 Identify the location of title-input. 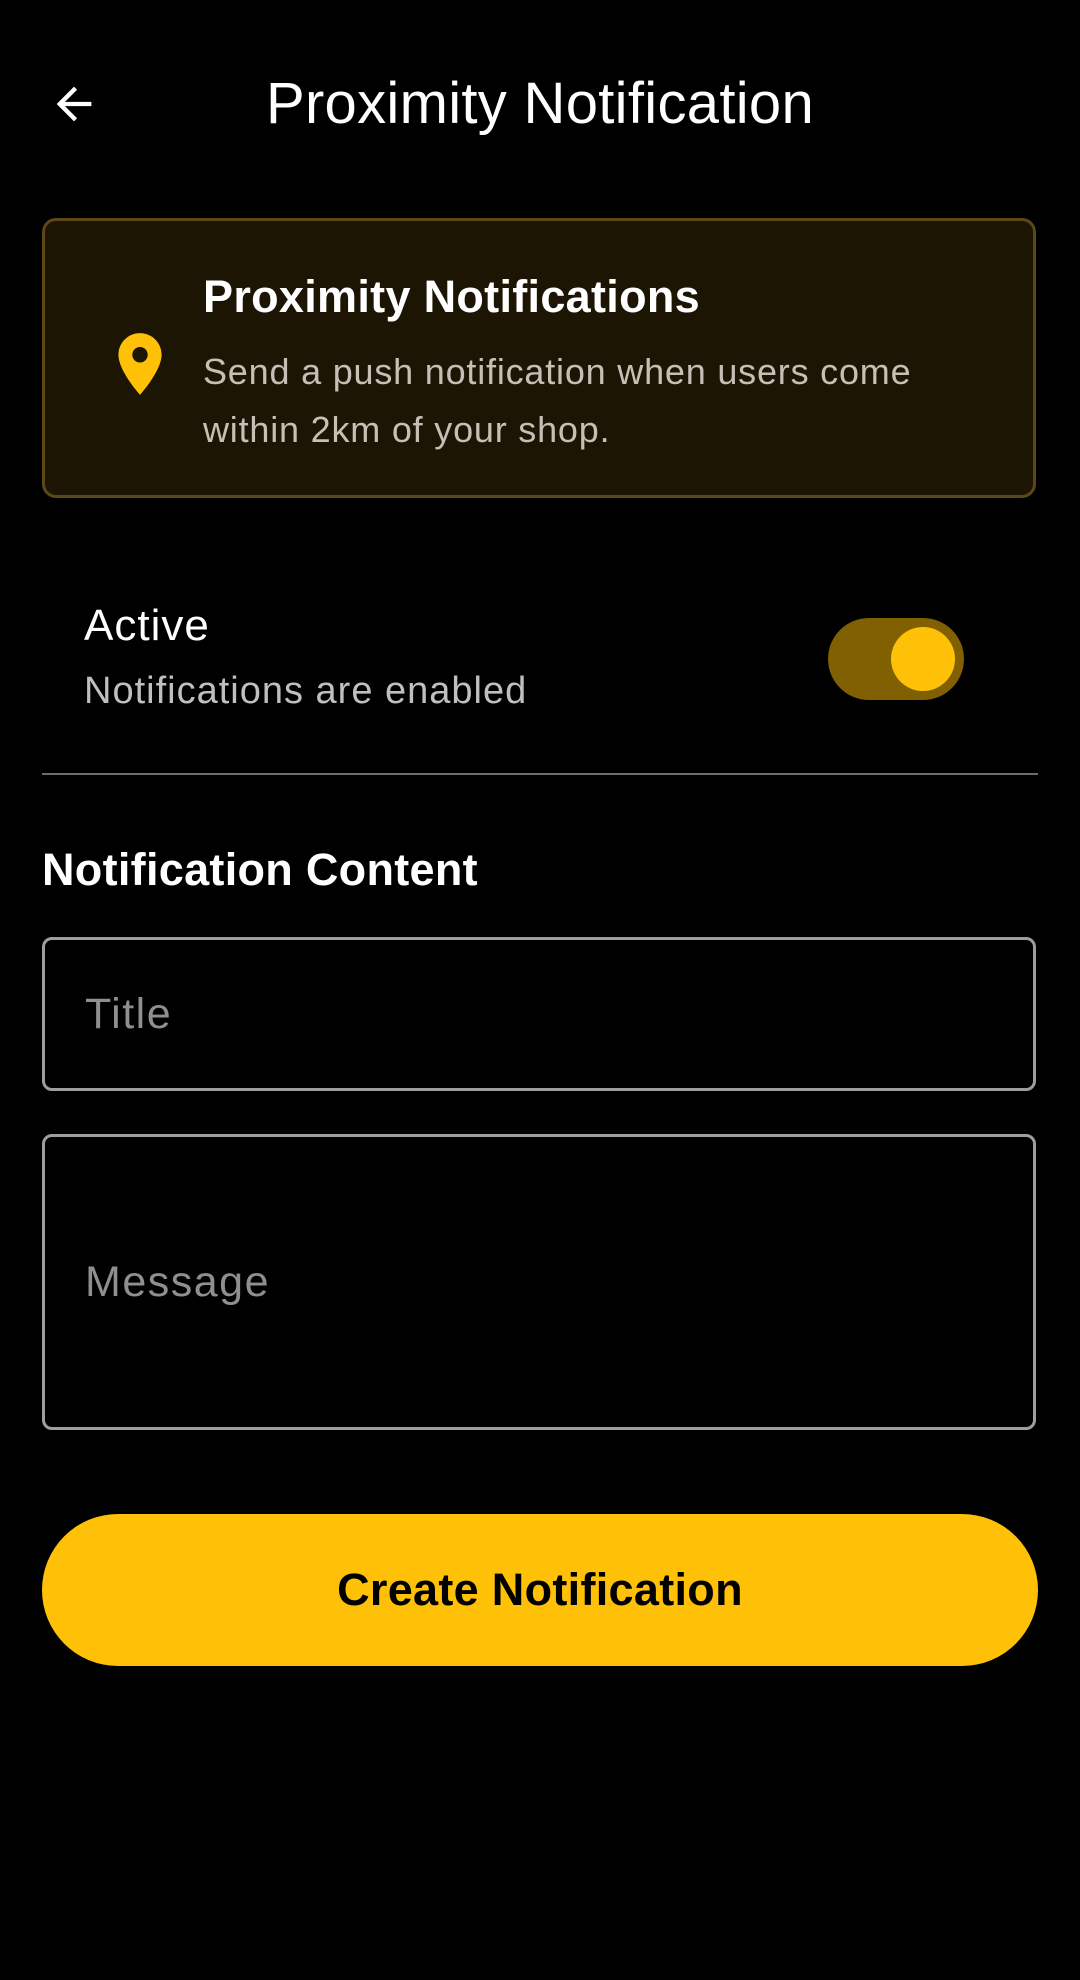
(539, 1014).